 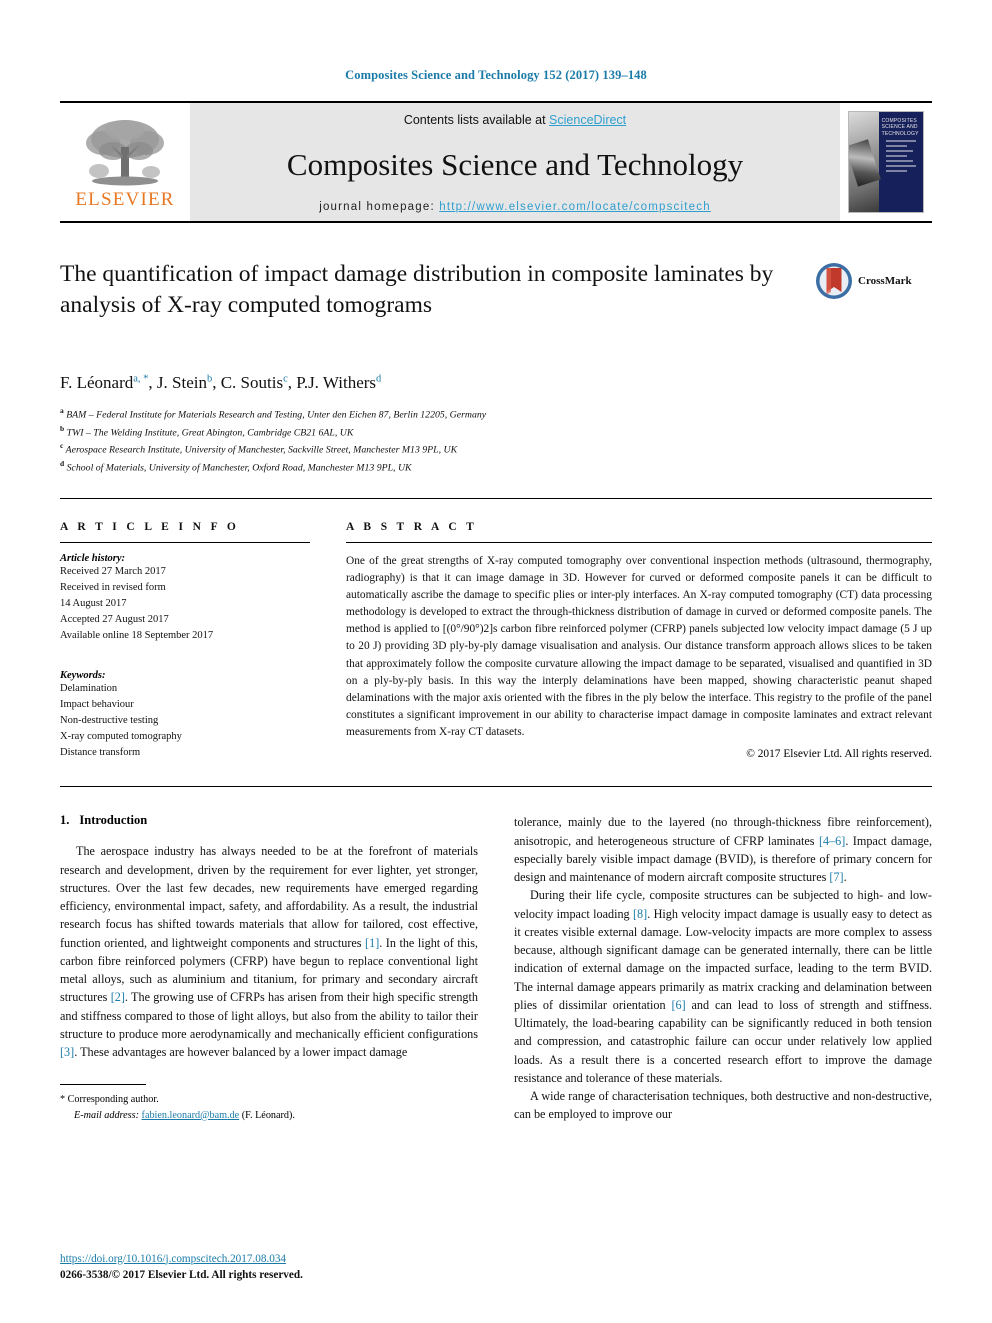 I want to click on citation-ref: [8], so click(x=640, y=914).